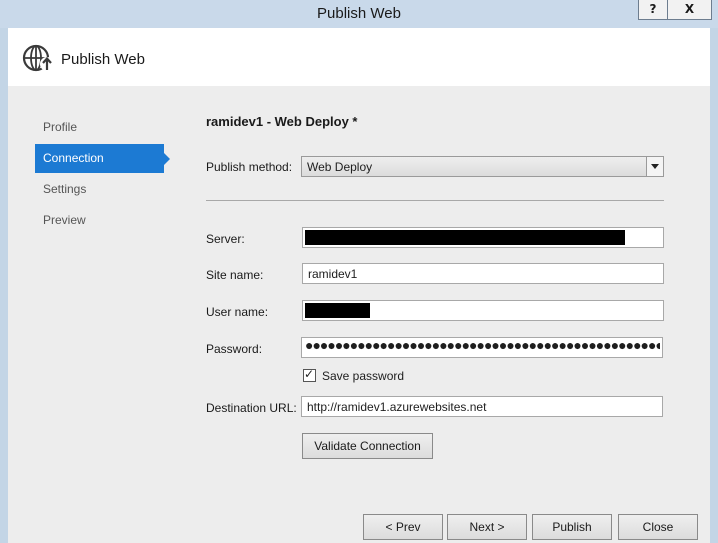  I want to click on help-button: ?, so click(653, 10).